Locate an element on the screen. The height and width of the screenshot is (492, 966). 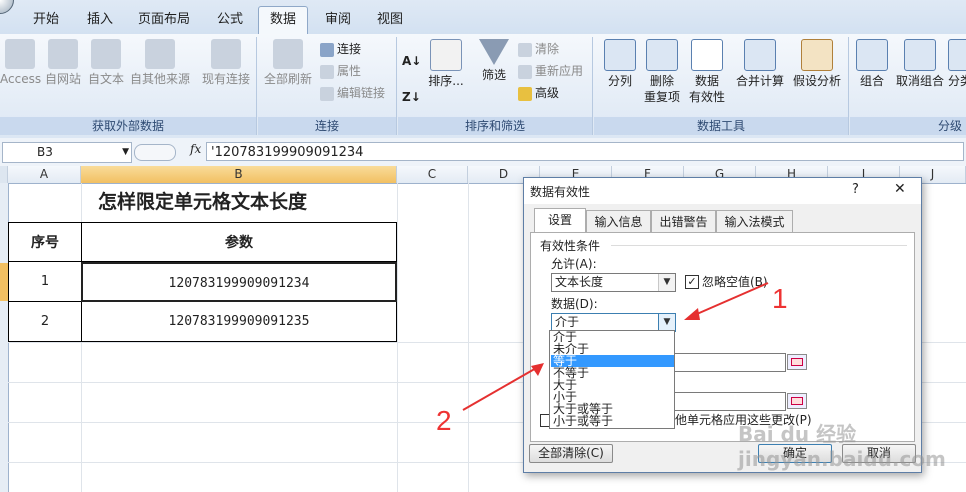
annotation-number-2: 2 is located at coordinates (444, 420).